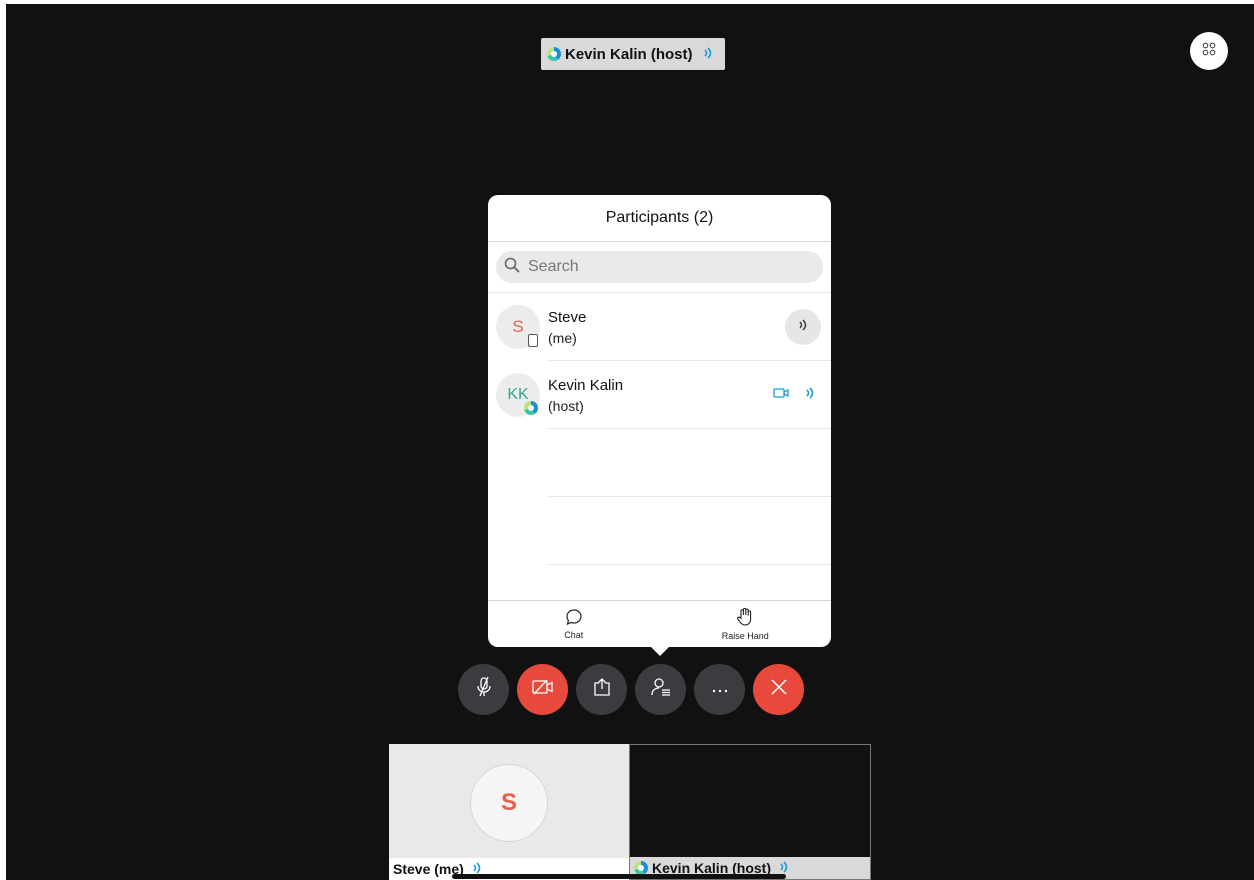 This screenshot has width=1254, height=880. What do you see at coordinates (567, 317) in the screenshot?
I see `participant-name: Steve` at bounding box center [567, 317].